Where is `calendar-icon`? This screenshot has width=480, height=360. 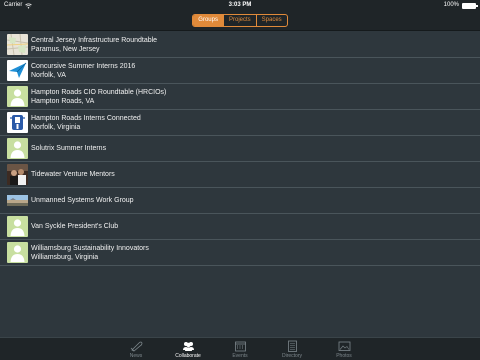 calendar-icon is located at coordinates (240, 346).